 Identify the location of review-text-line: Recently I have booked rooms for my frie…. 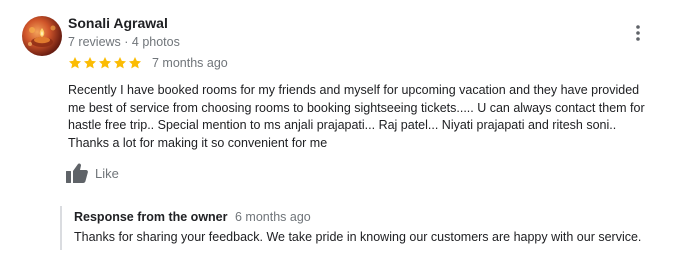
(354, 90).